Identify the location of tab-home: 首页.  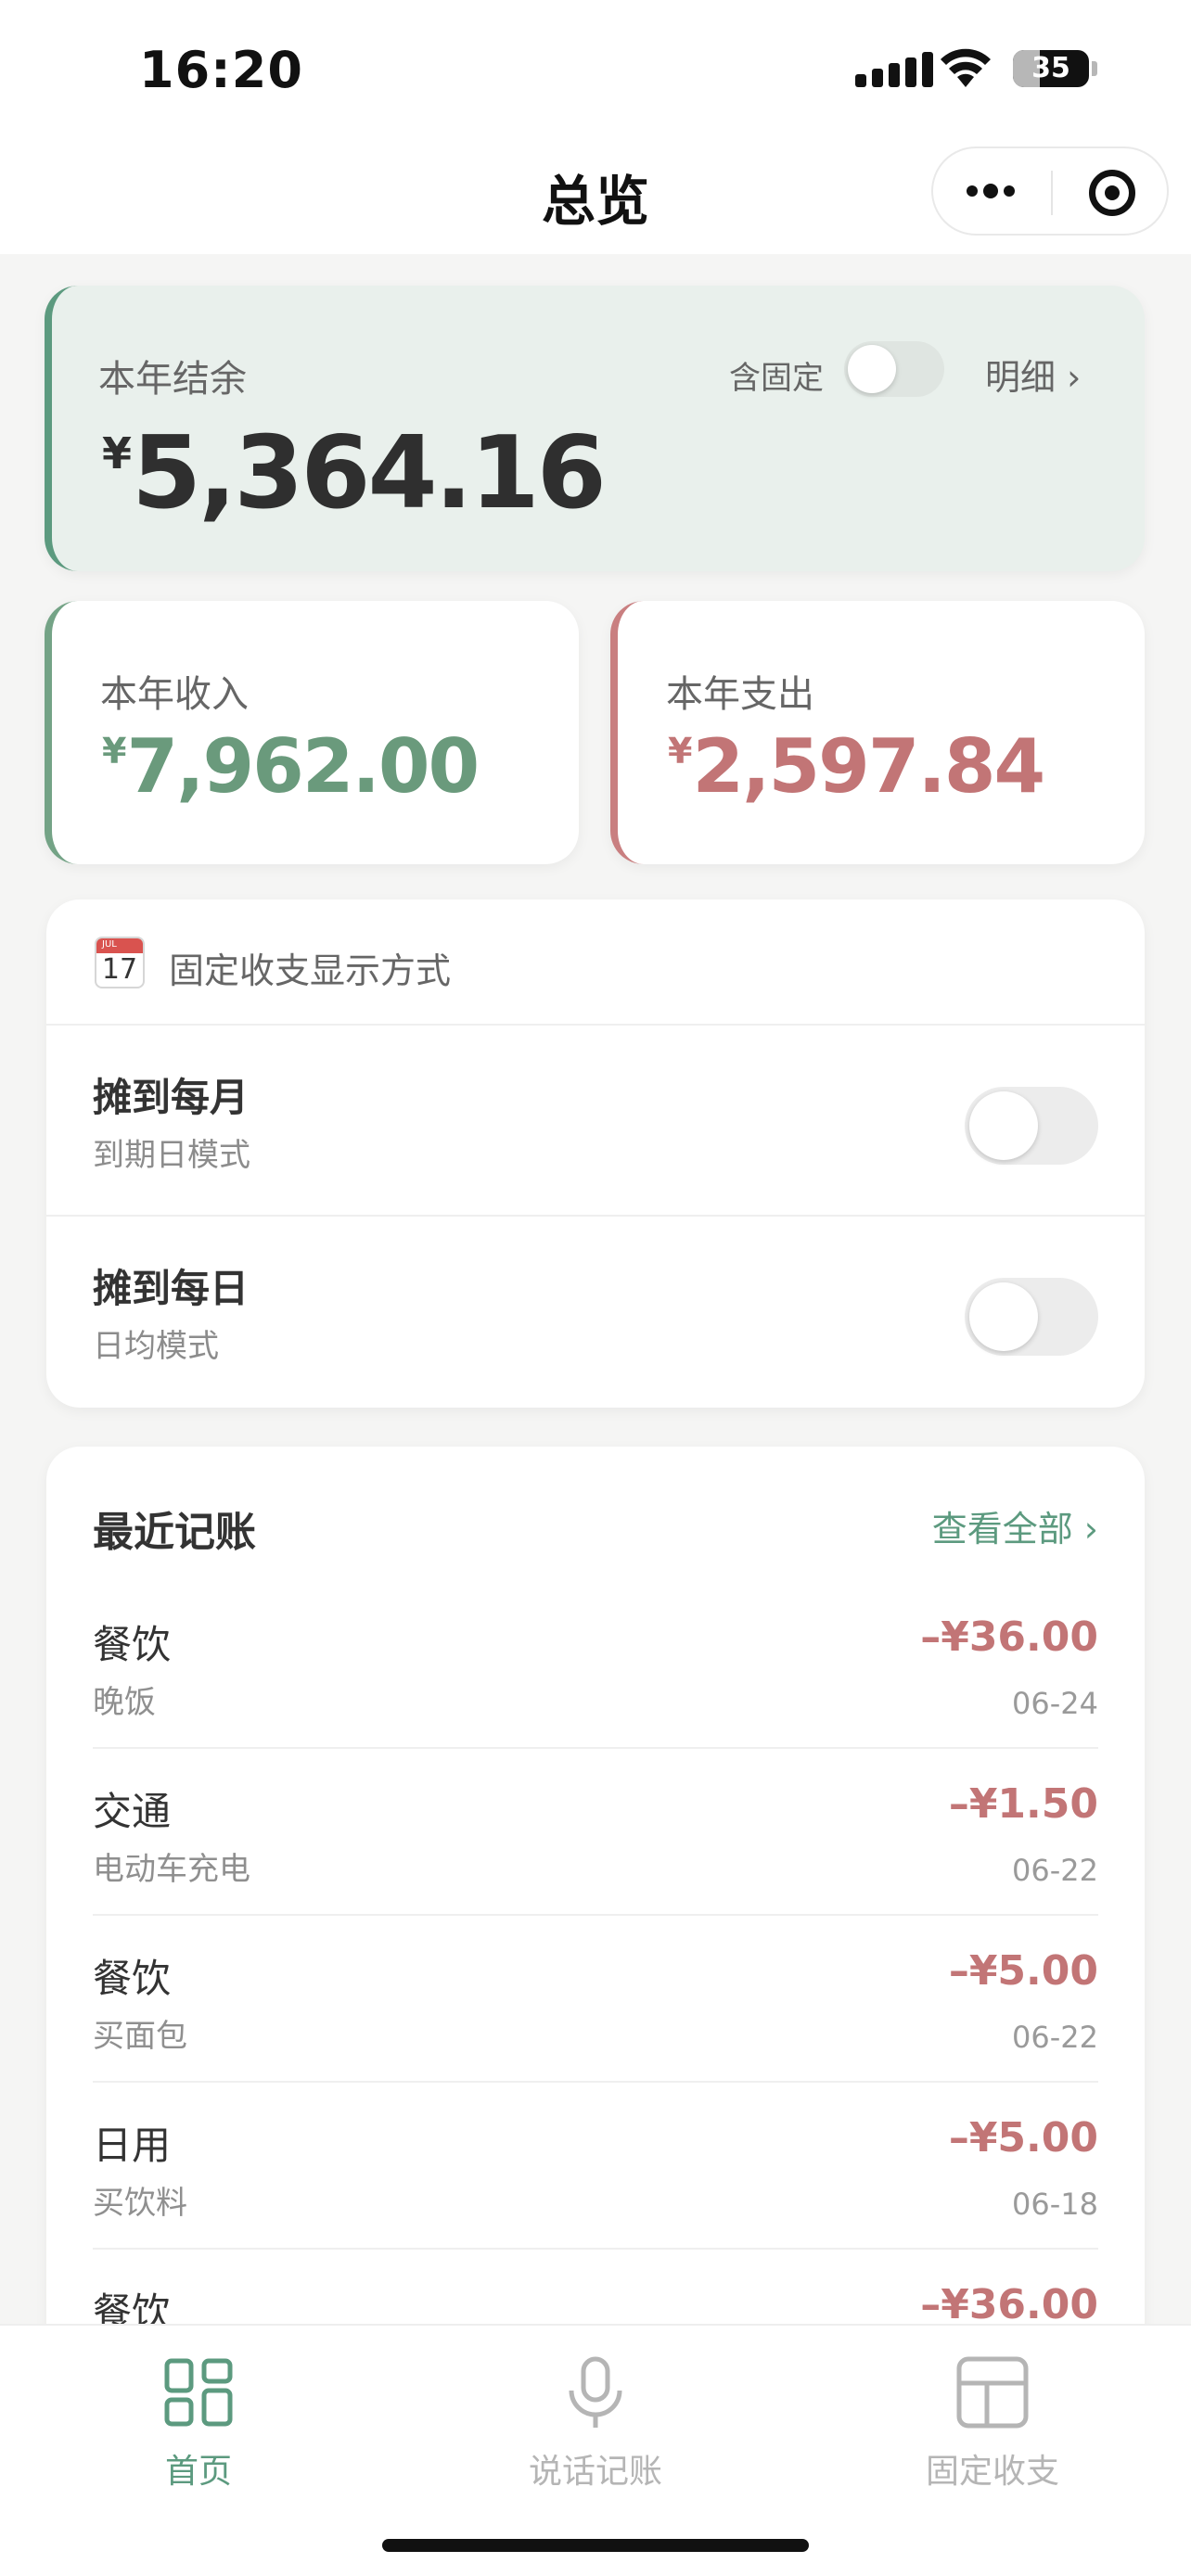
(198, 2419).